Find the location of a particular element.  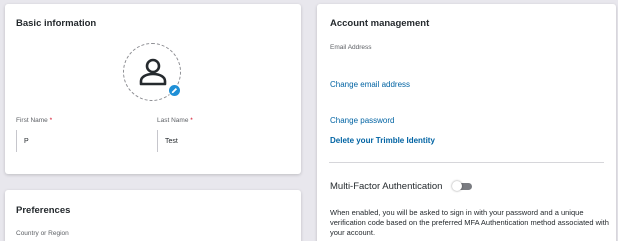

delete-identity-link: Delete your Trimble Identity is located at coordinates (382, 140).